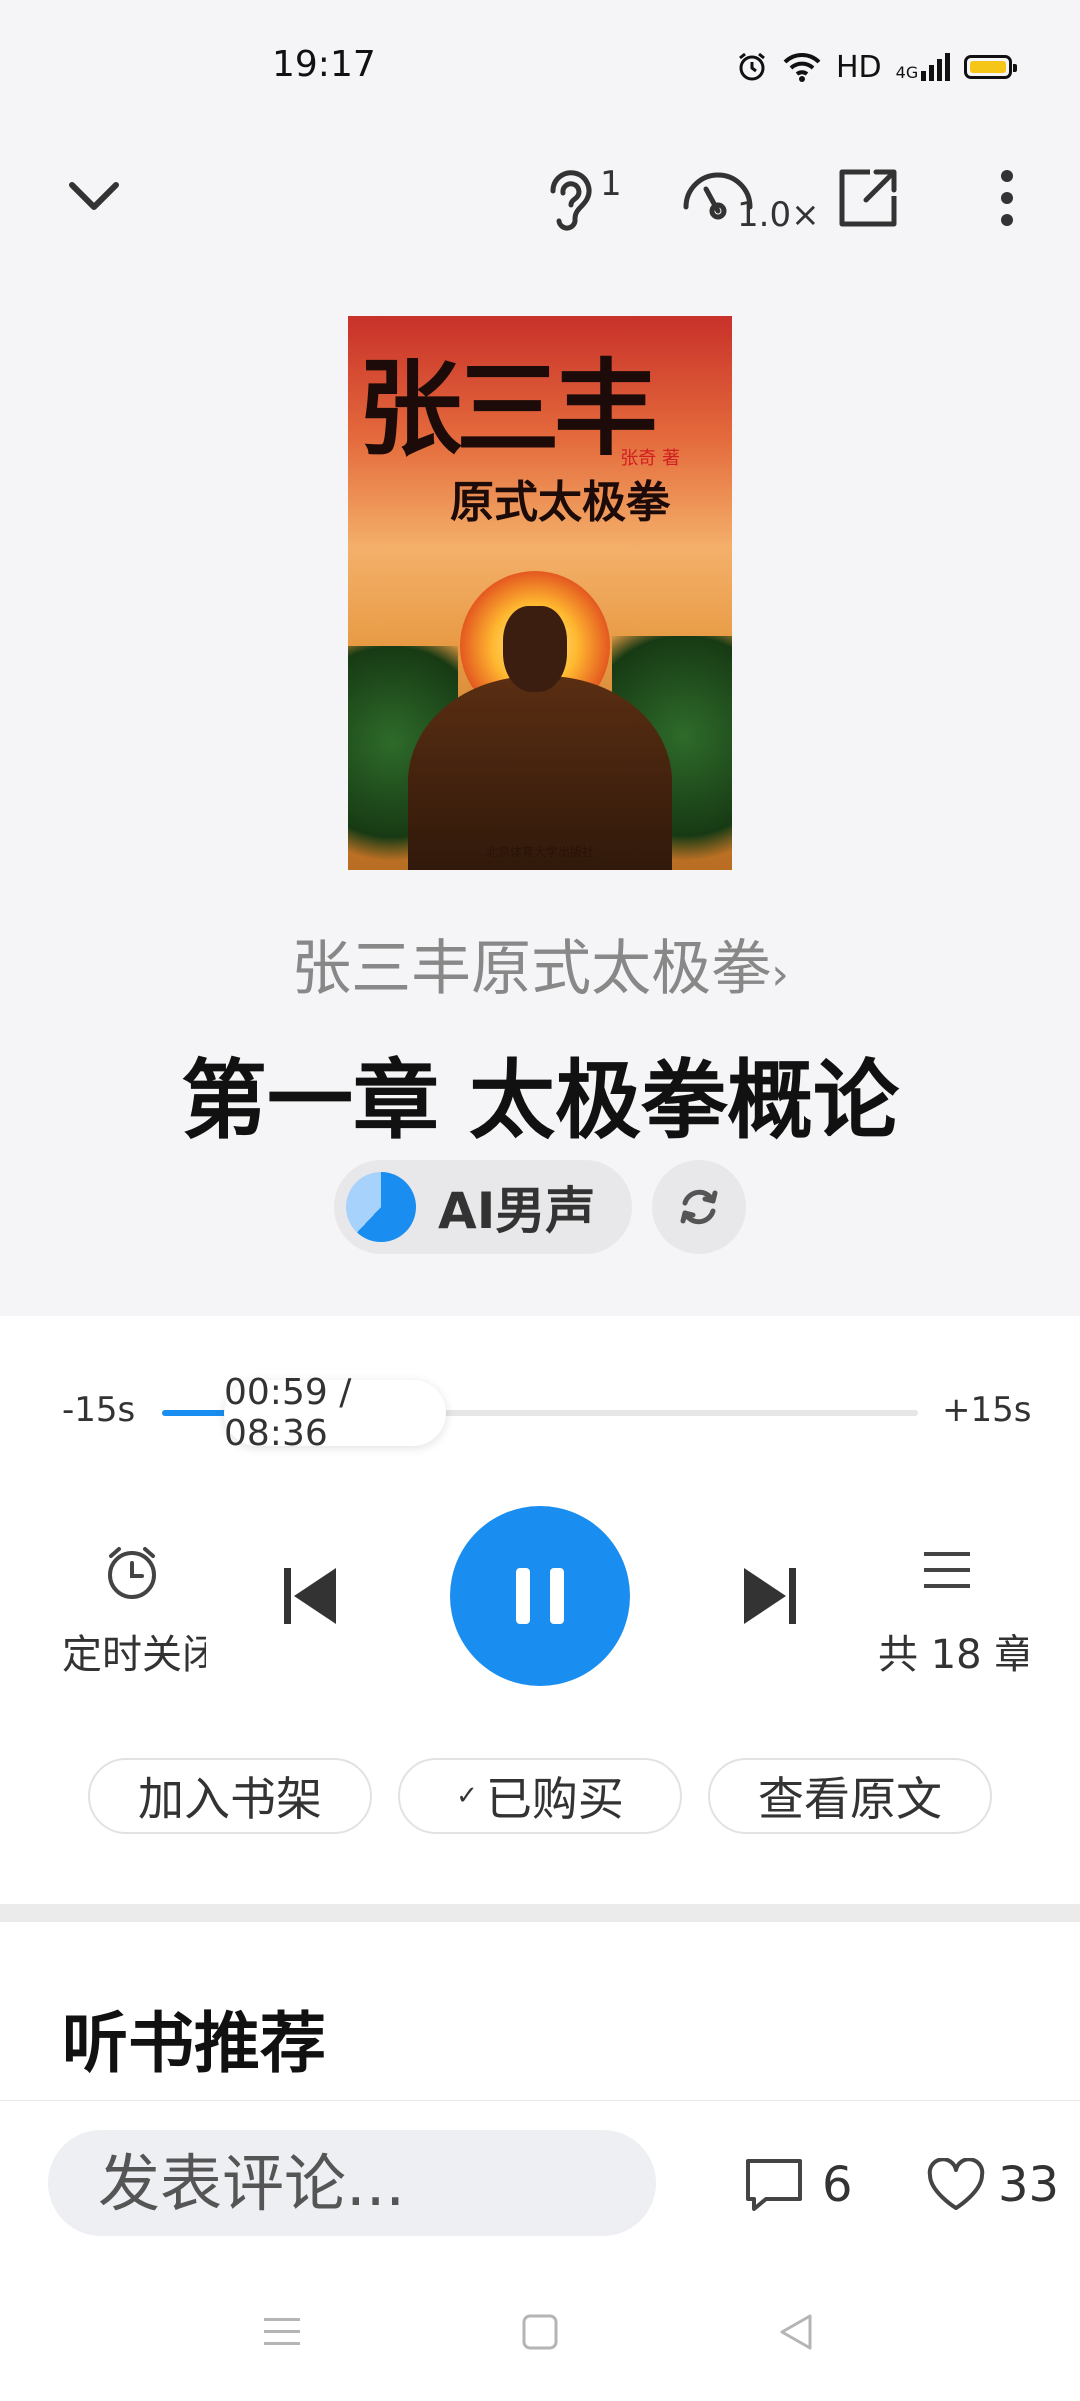 The height and width of the screenshot is (2401, 1080). What do you see at coordinates (560, 502) in the screenshot?
I see `cover-subtitle: 原式太极拳` at bounding box center [560, 502].